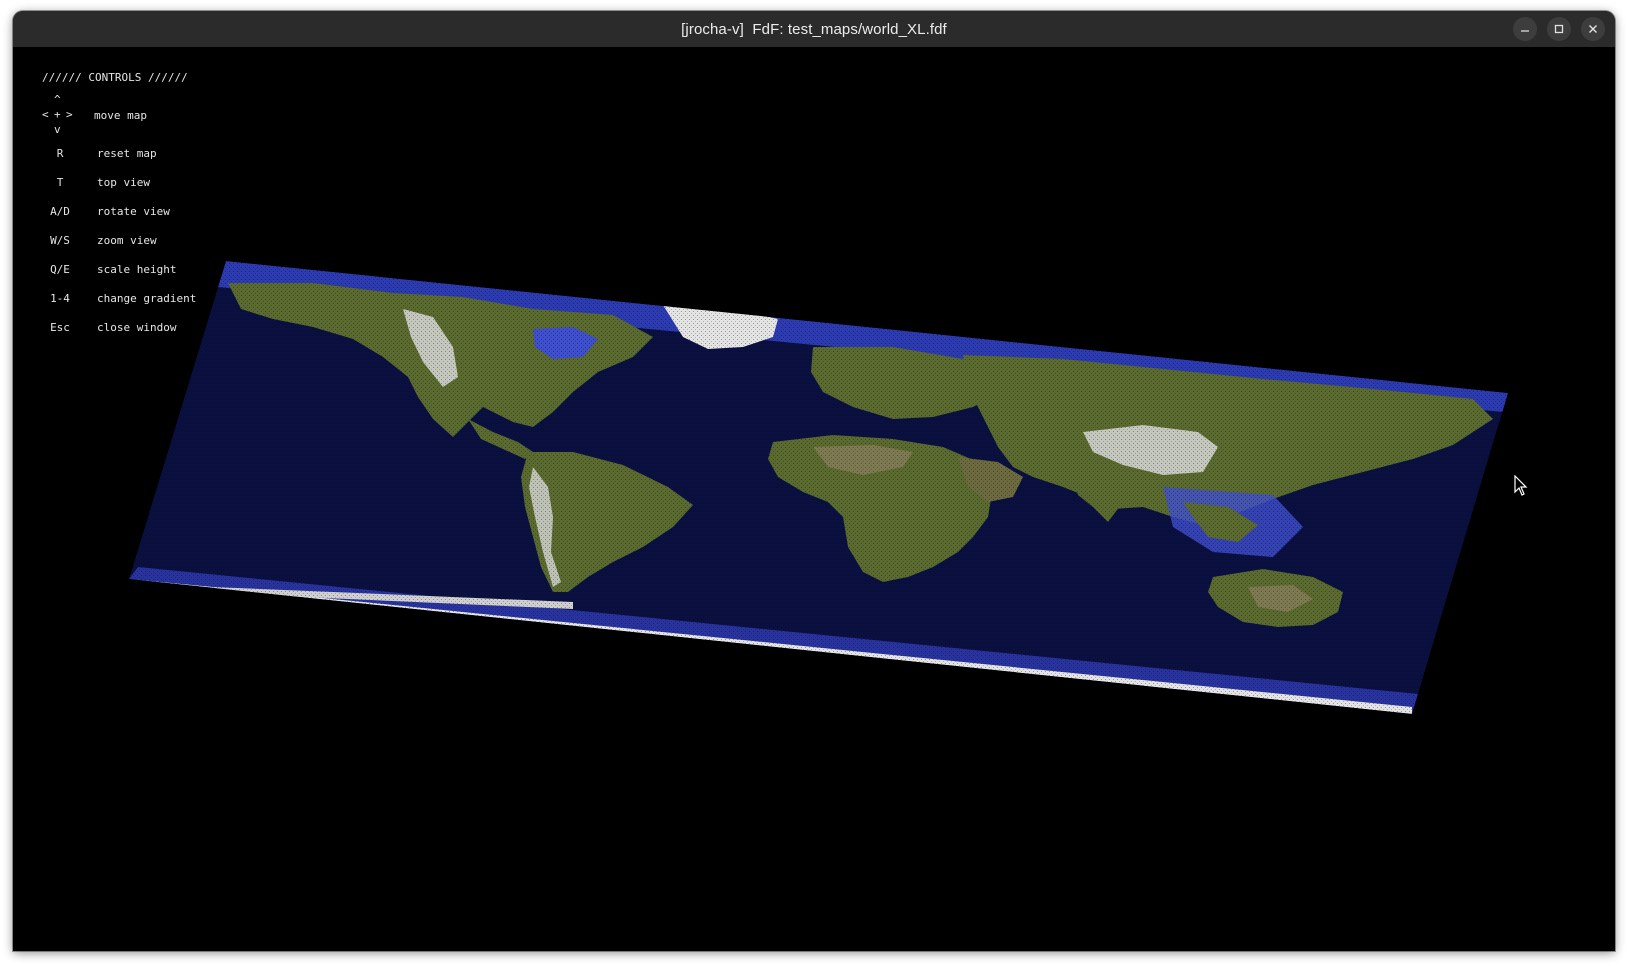  What do you see at coordinates (45, 114) in the screenshot?
I see `left-arrow-icon: <` at bounding box center [45, 114].